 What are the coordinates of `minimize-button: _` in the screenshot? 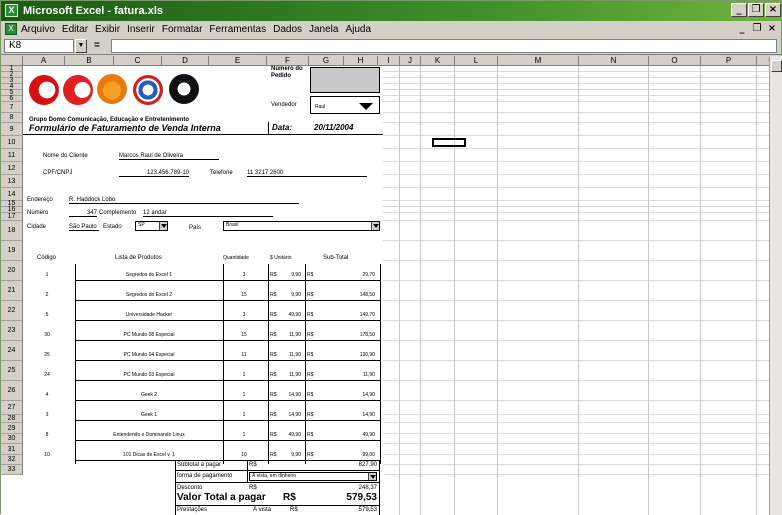 It's located at (739, 10).